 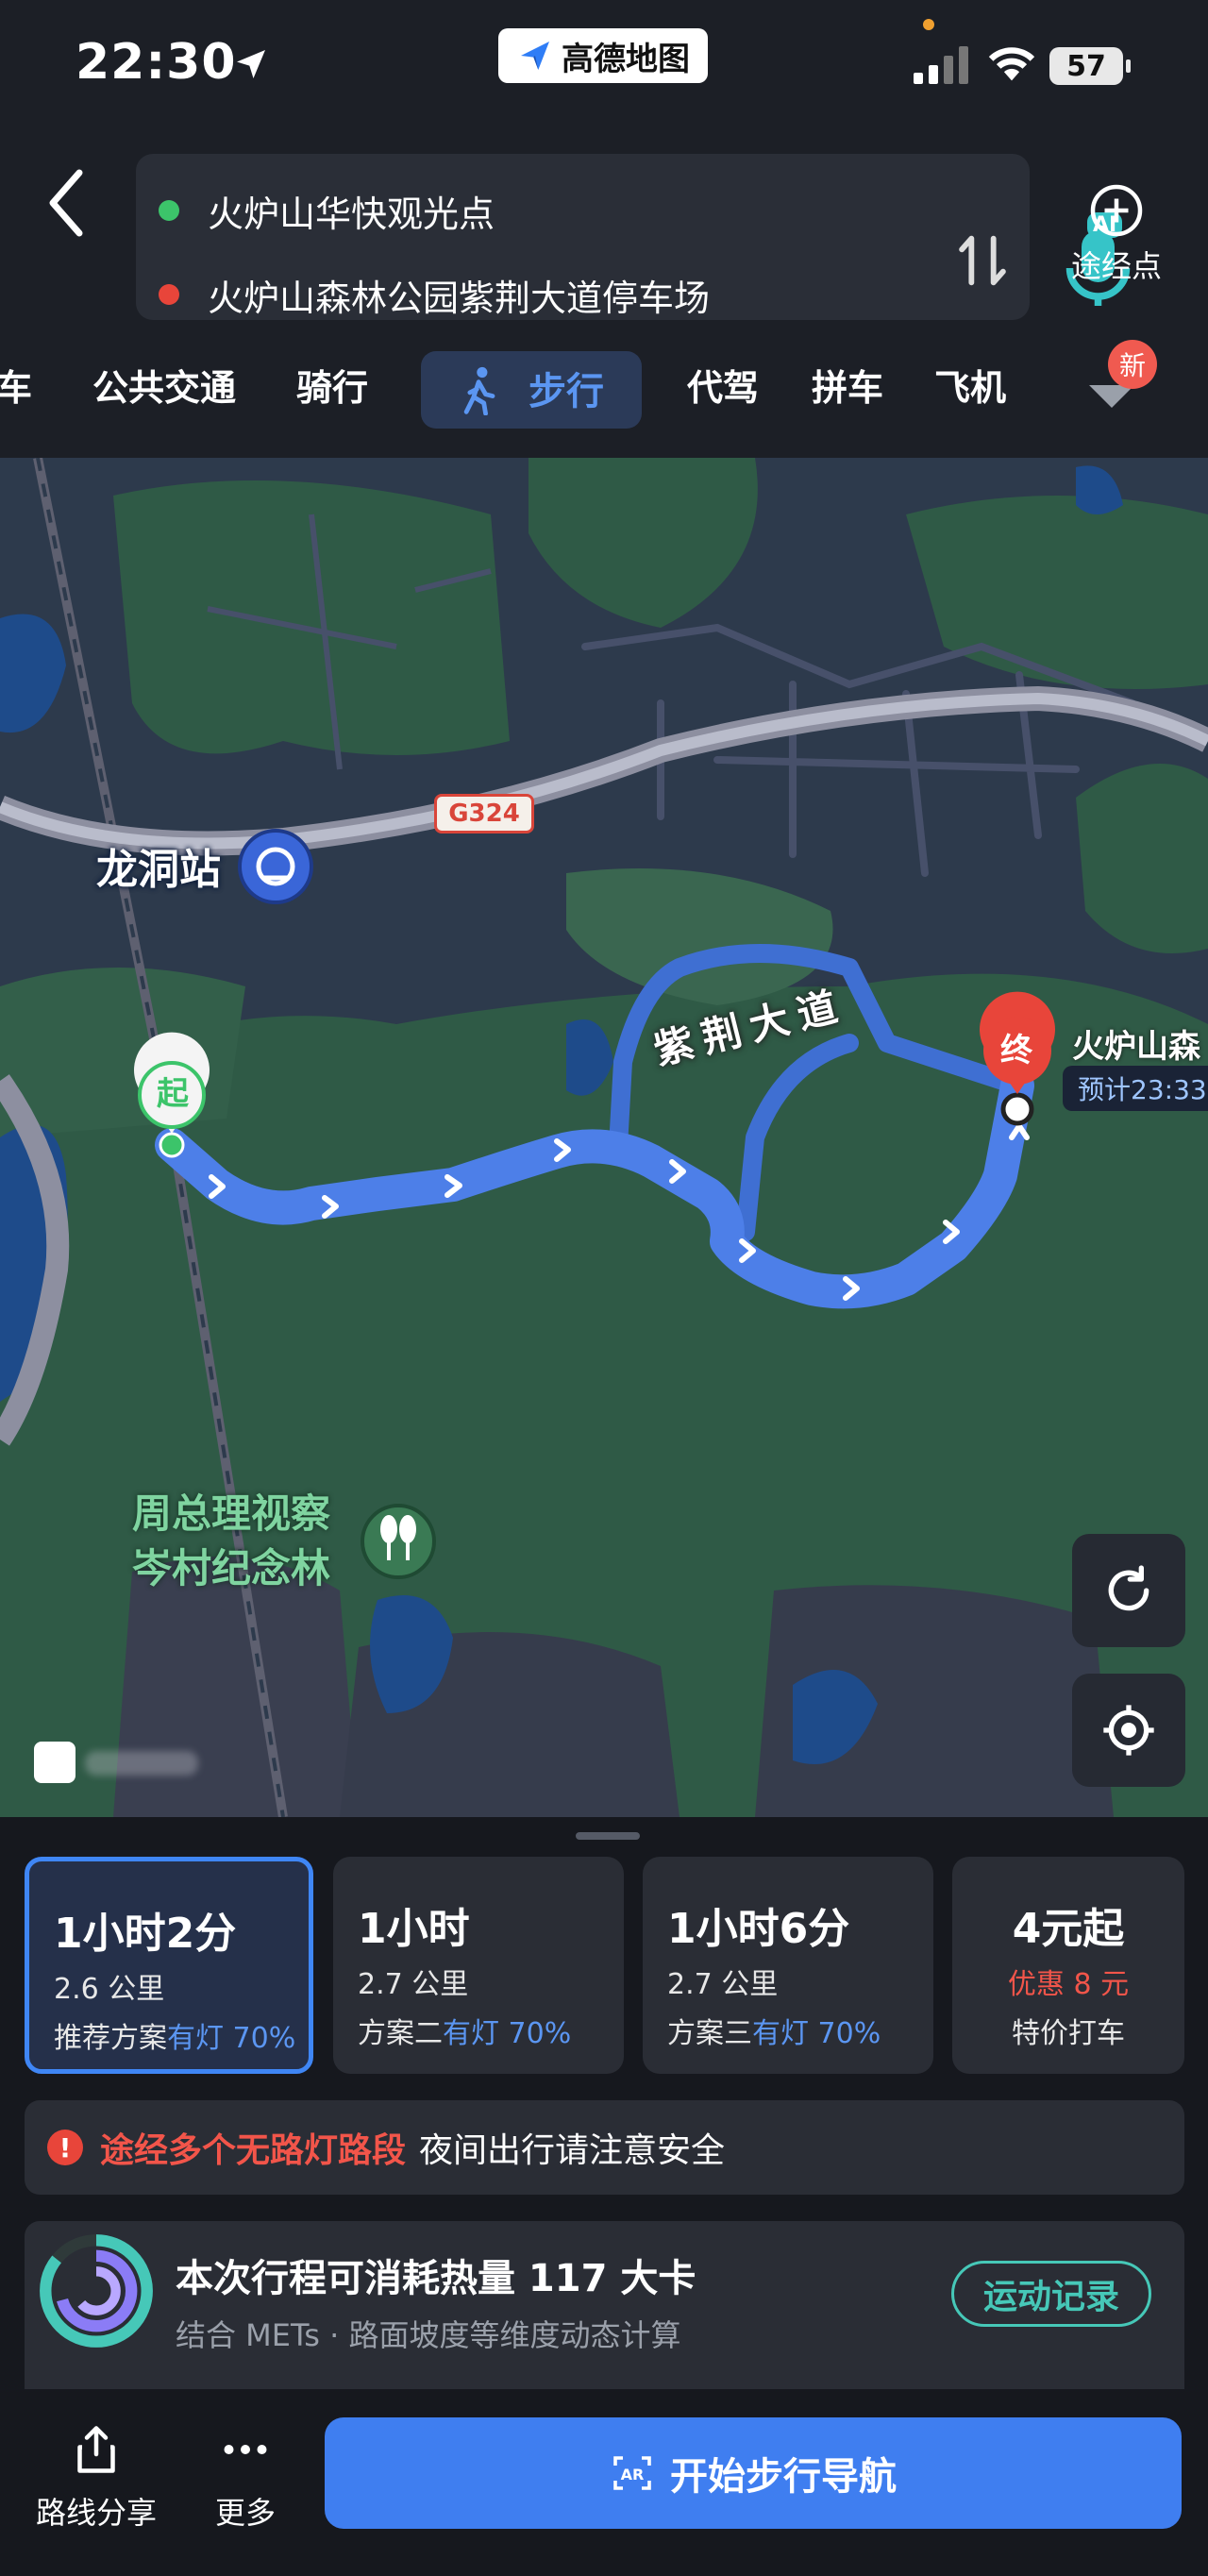 I want to click on destination-label: 火炉山森林公园紫荆大道停车场, so click(x=459, y=298).